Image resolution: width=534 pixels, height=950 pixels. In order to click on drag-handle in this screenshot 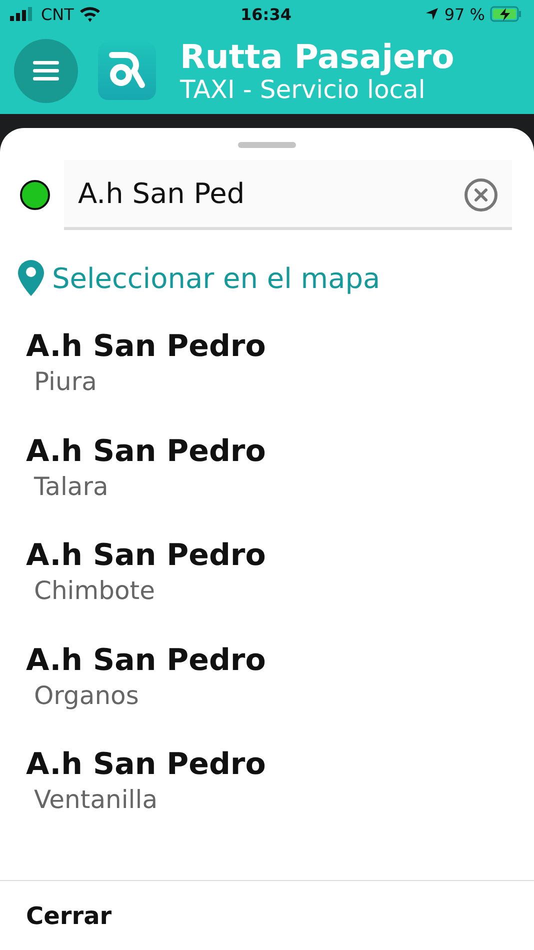, I will do `click(267, 145)`.